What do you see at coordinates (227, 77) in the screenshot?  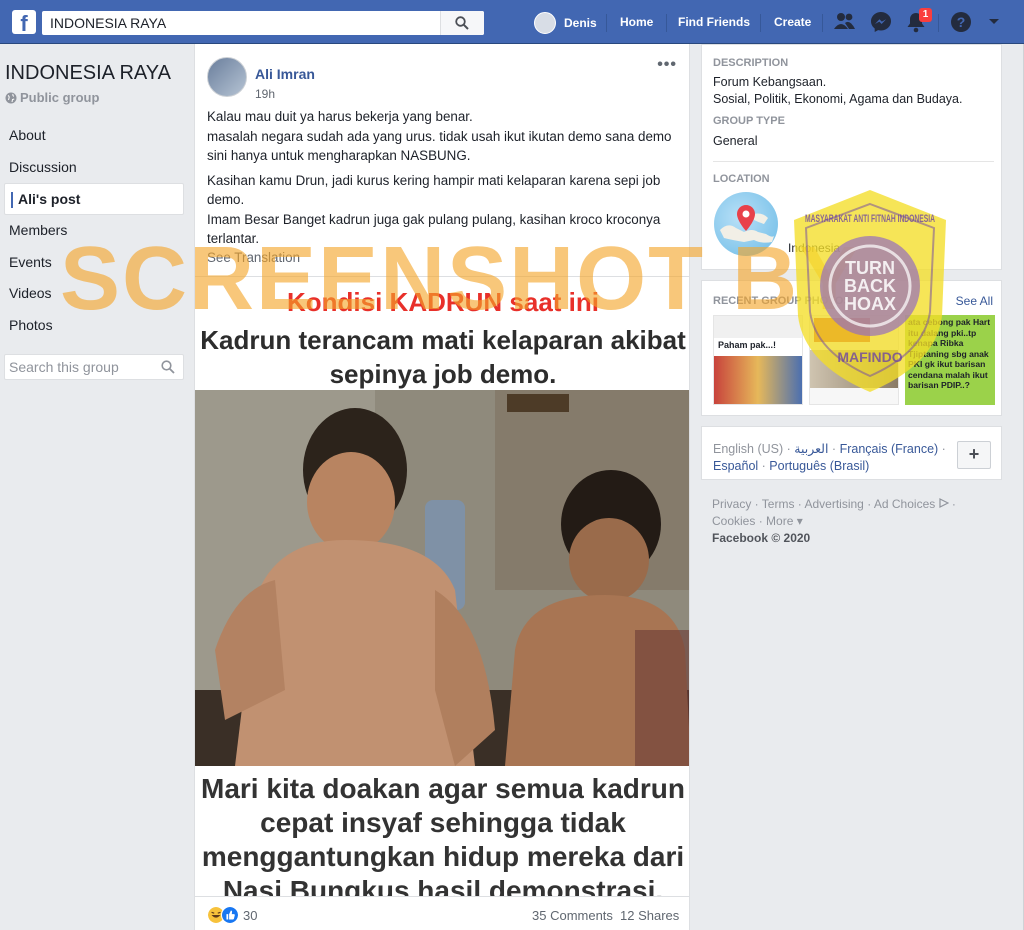 I see `author-avatar` at bounding box center [227, 77].